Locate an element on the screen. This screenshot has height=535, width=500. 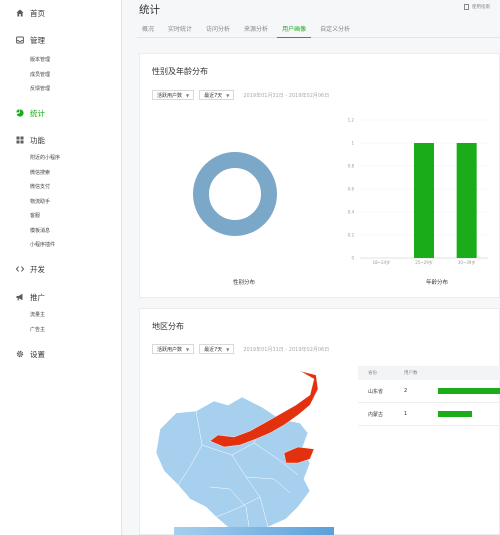
x-tick-label: 18~24岁 is located at coordinates (382, 262).